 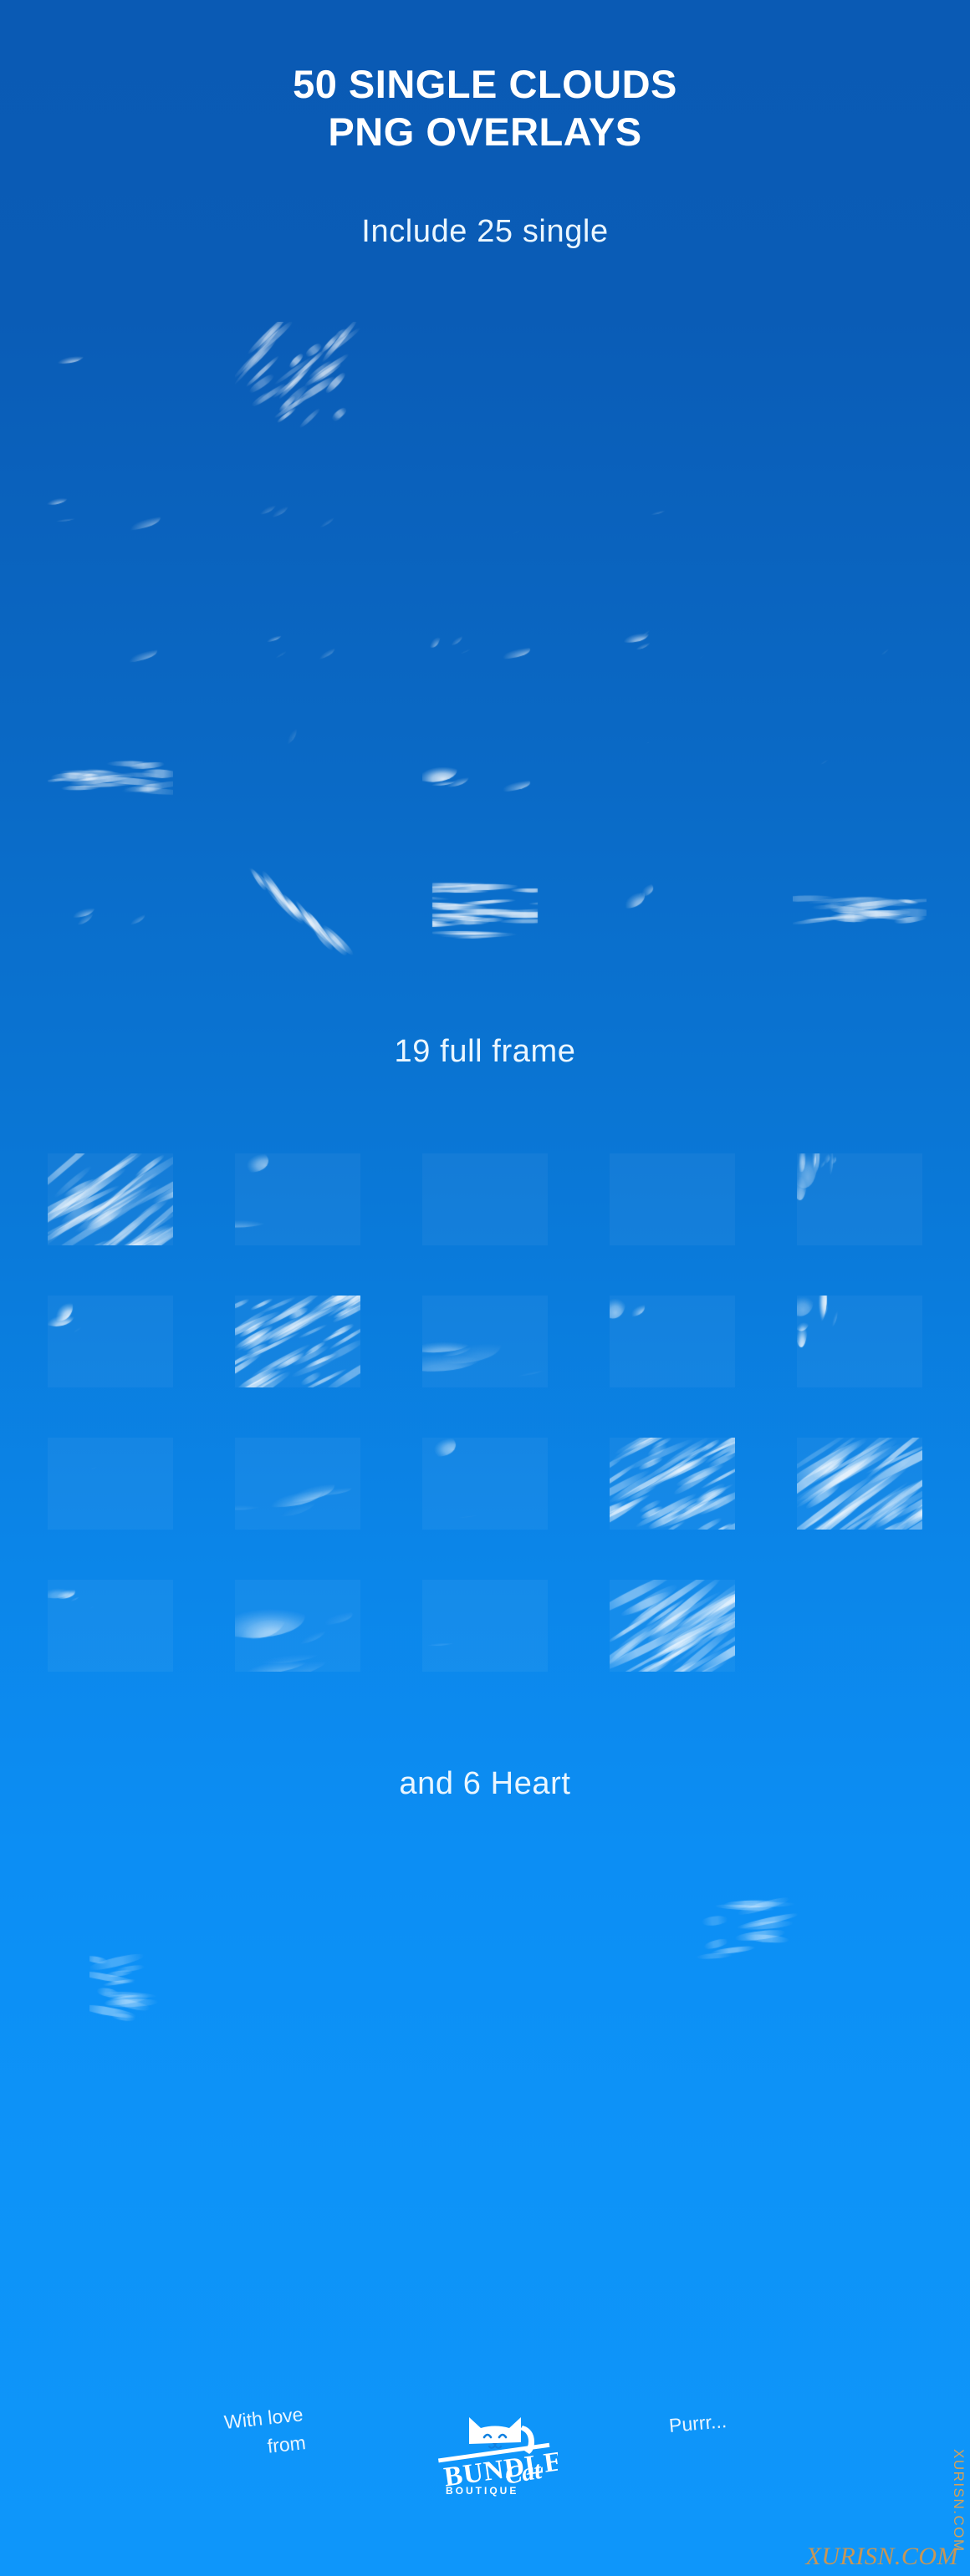 What do you see at coordinates (959, 2501) in the screenshot?
I see `watermark-vertical: XURISN.COM` at bounding box center [959, 2501].